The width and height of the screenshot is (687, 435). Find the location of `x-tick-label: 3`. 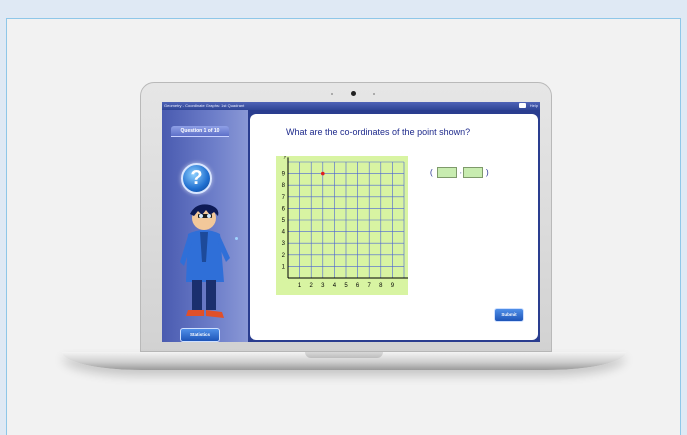

x-tick-label: 3 is located at coordinates (323, 286).